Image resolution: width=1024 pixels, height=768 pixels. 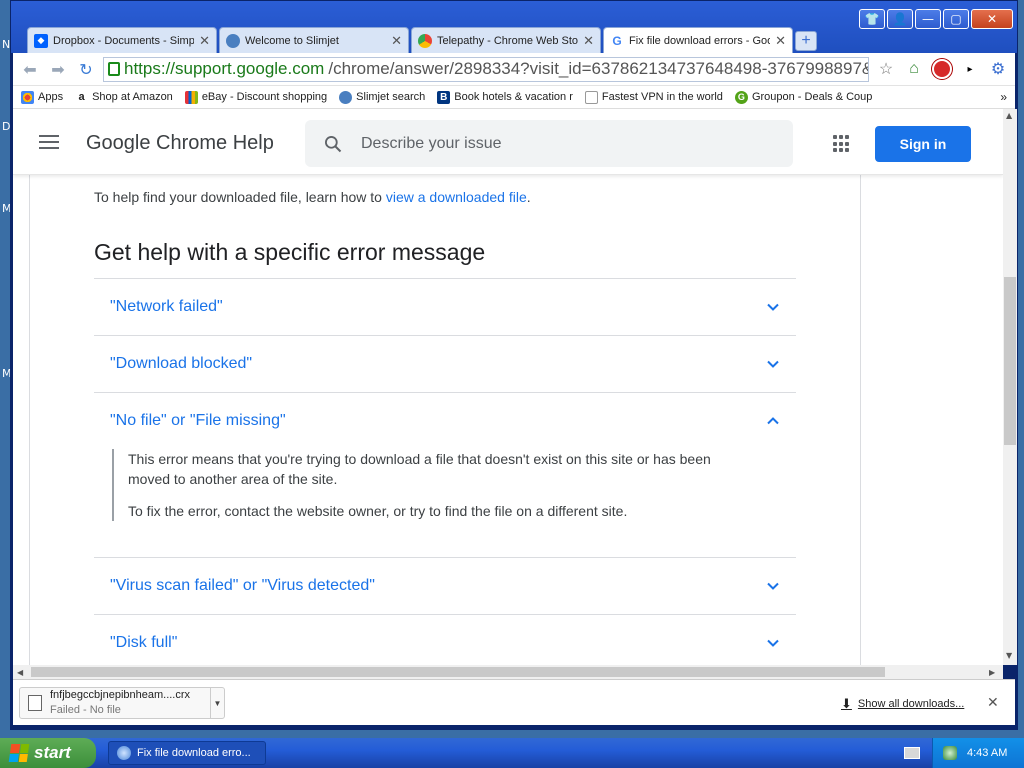 I want to click on faq-toggle: "Virus scan failed" or "Virus detected", so click(x=445, y=586).